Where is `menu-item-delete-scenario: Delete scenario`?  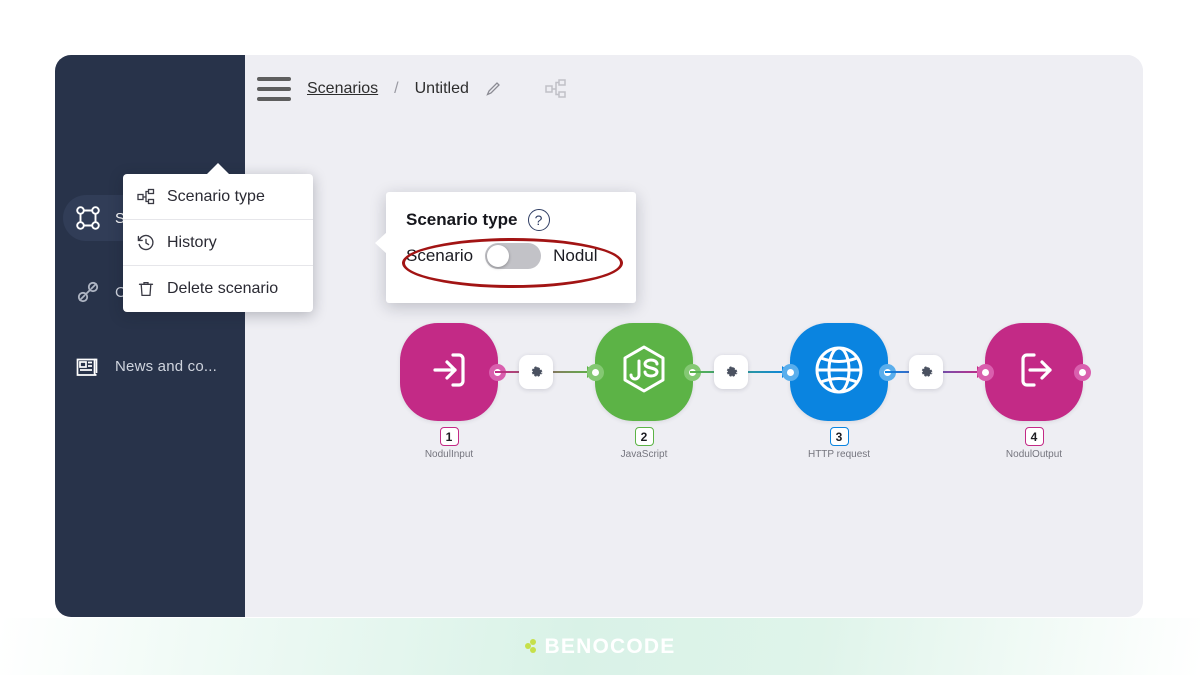
menu-item-delete-scenario: Delete scenario is located at coordinates (218, 289).